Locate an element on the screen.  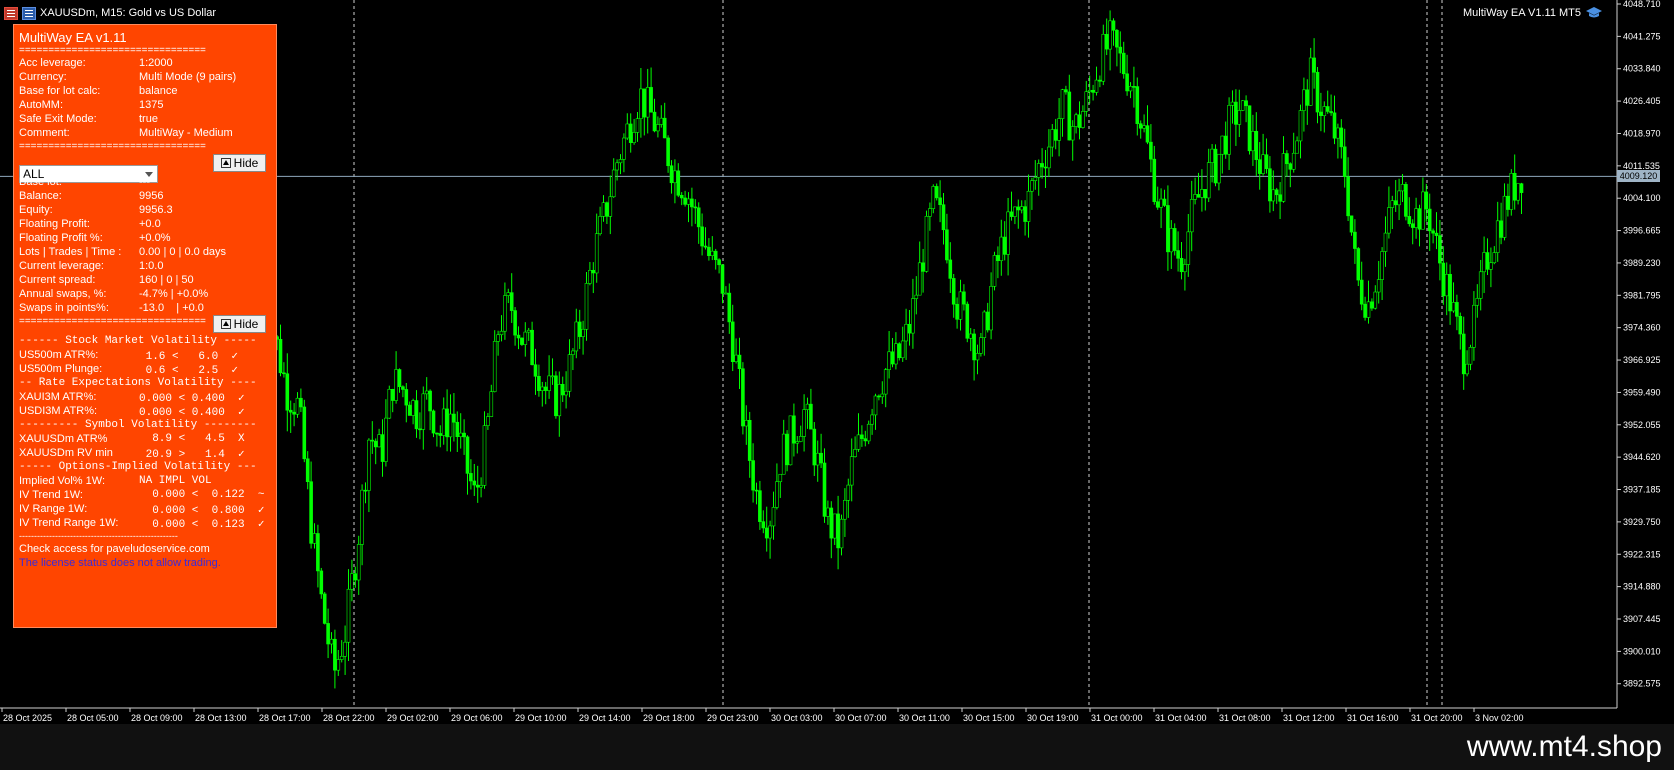
price-axis-label: 3907.445 is located at coordinates (1642, 619).